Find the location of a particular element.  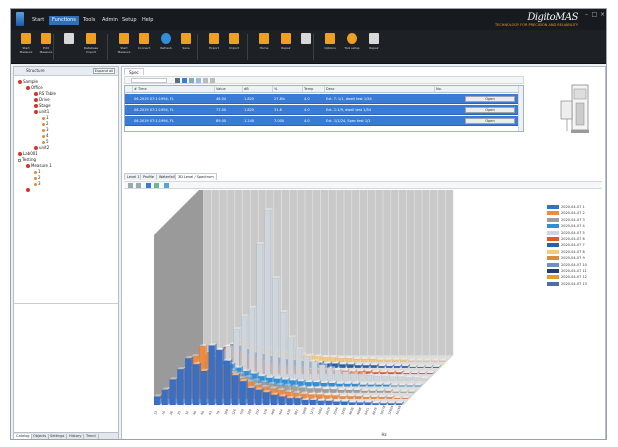

header-value: Value is located at coordinates (229, 89).